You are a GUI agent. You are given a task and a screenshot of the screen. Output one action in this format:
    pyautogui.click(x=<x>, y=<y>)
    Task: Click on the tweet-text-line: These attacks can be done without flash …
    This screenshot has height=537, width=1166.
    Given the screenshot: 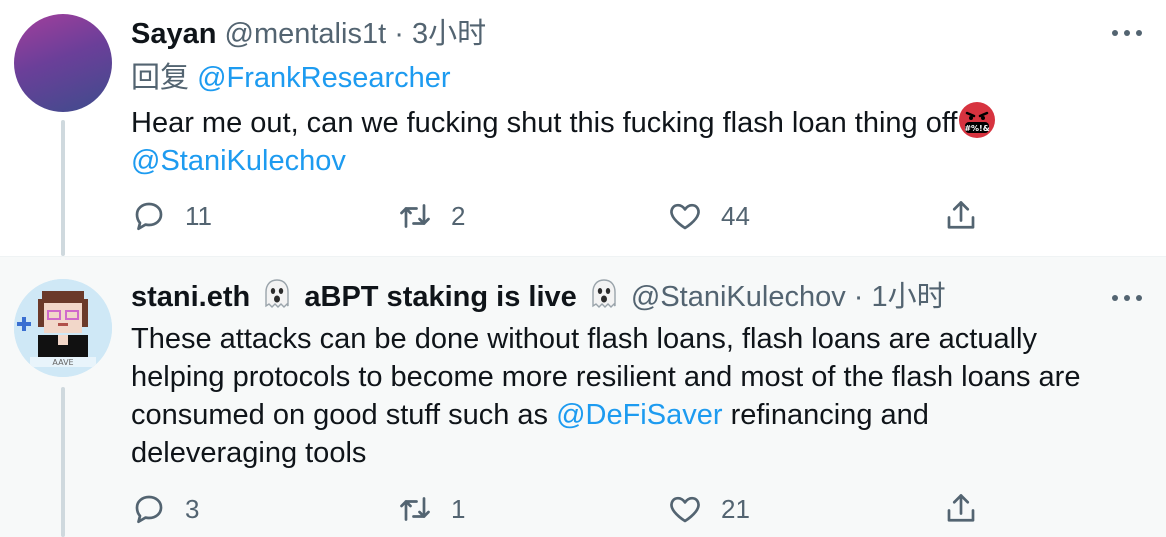 What is the action you would take?
    pyautogui.click(x=584, y=339)
    